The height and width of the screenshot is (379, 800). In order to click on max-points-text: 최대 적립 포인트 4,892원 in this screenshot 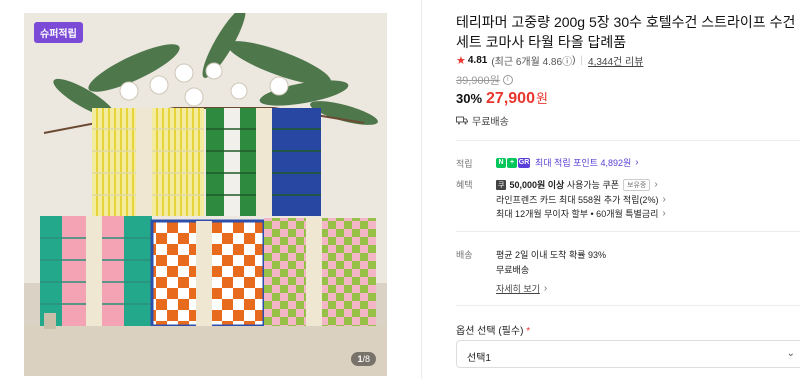, I will do `click(583, 163)`.